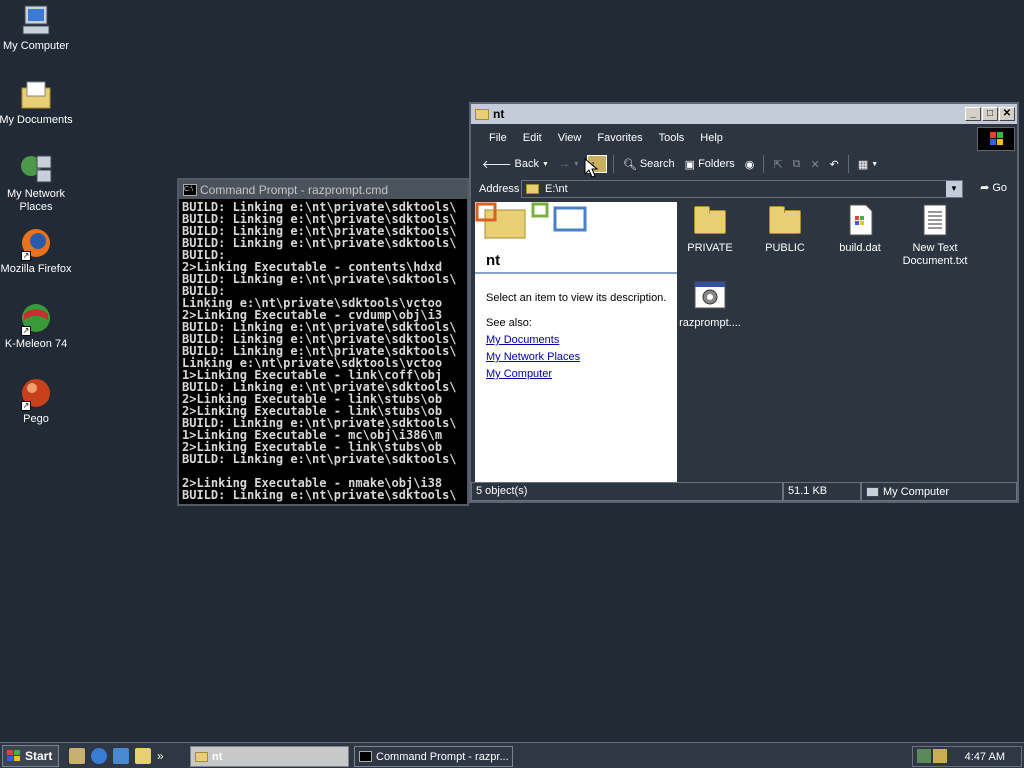  I want to click on start-button: Start, so click(30, 755).